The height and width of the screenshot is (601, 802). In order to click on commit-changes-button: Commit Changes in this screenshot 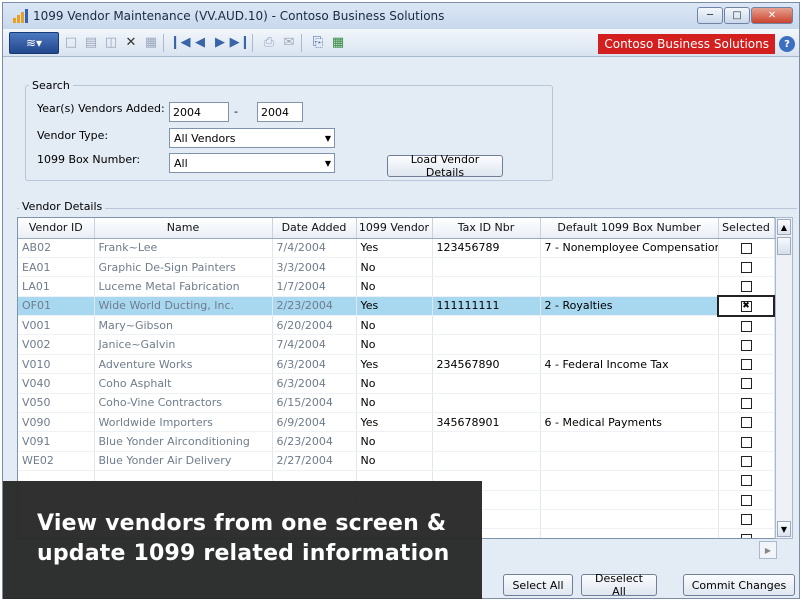, I will do `click(739, 585)`.